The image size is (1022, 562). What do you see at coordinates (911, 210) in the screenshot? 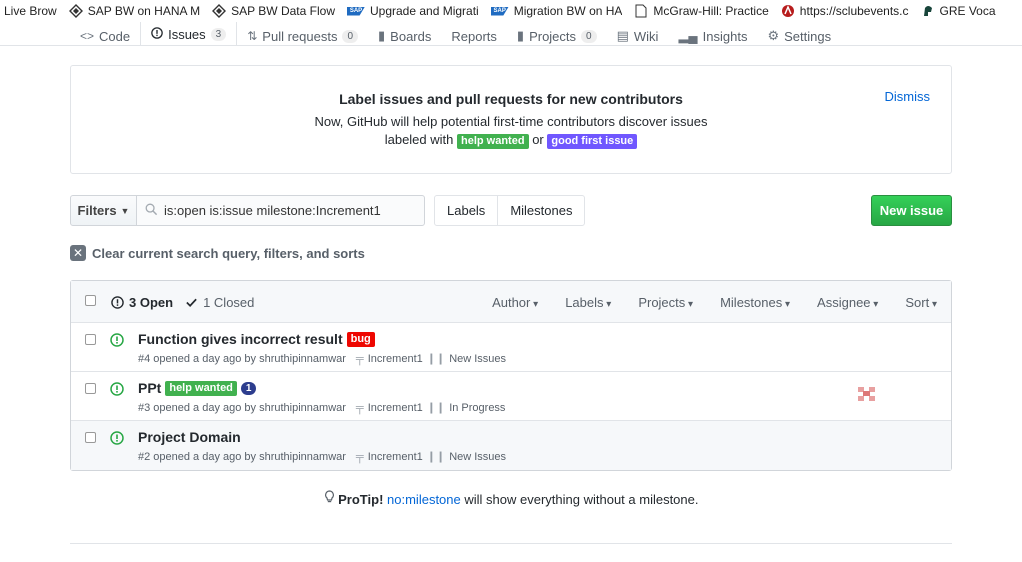
I see `new-issue-button: New issue` at bounding box center [911, 210].